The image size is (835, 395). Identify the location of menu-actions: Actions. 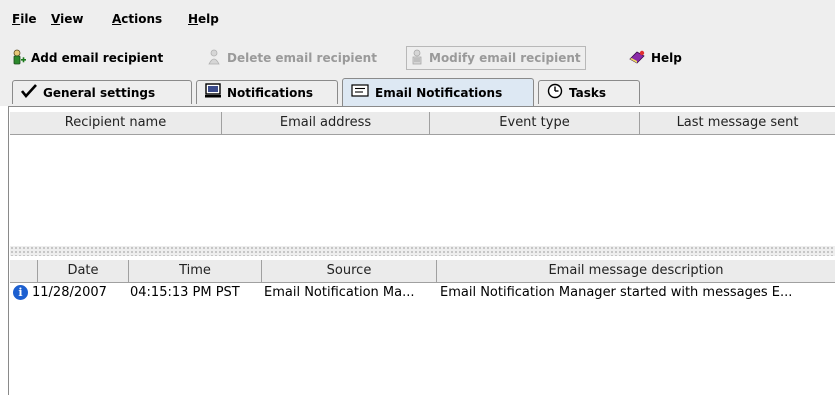
(137, 19).